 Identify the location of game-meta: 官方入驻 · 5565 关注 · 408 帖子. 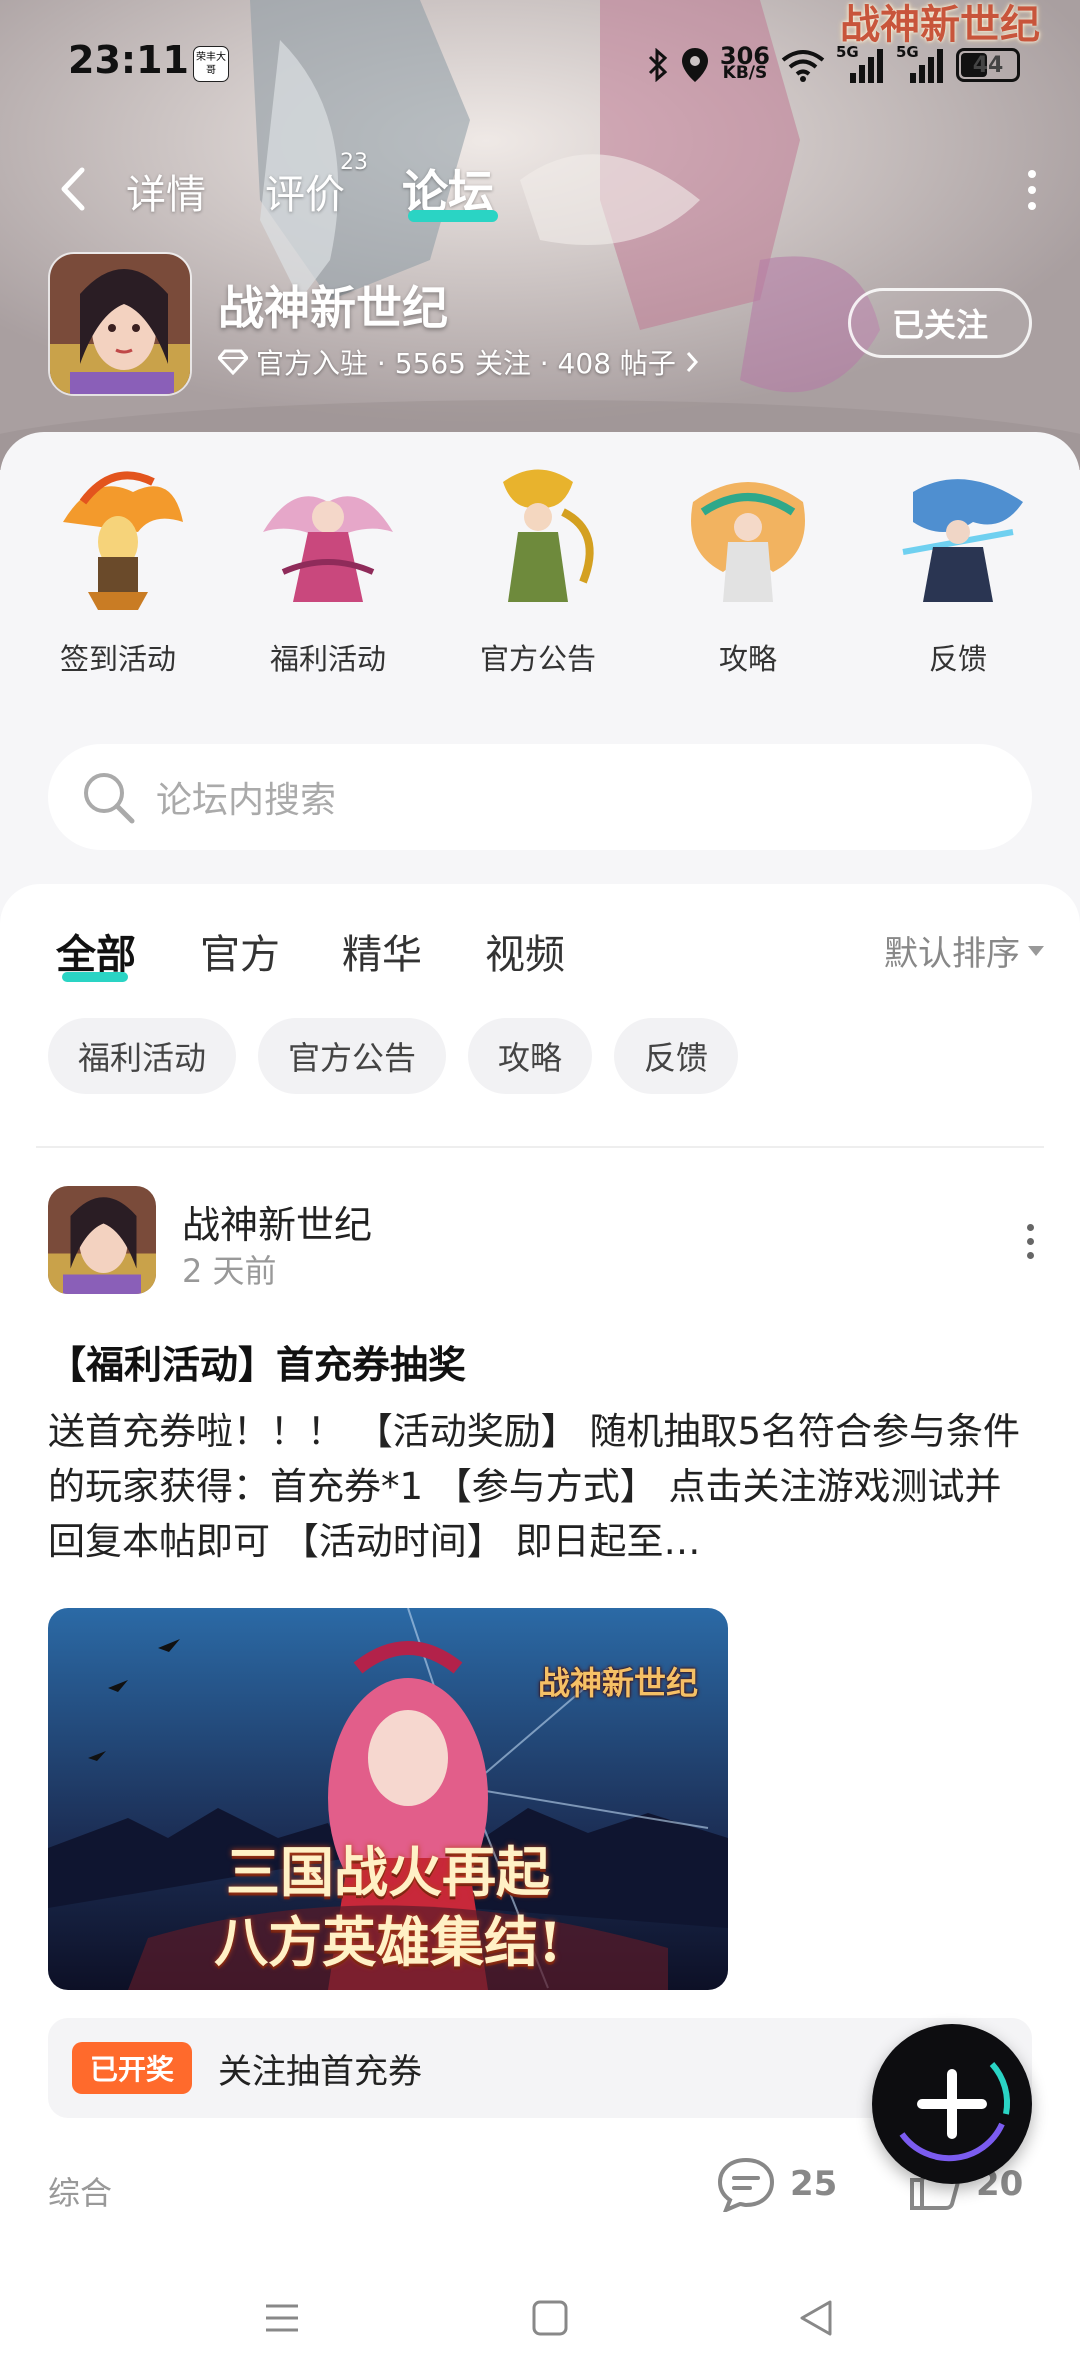
(459, 362).